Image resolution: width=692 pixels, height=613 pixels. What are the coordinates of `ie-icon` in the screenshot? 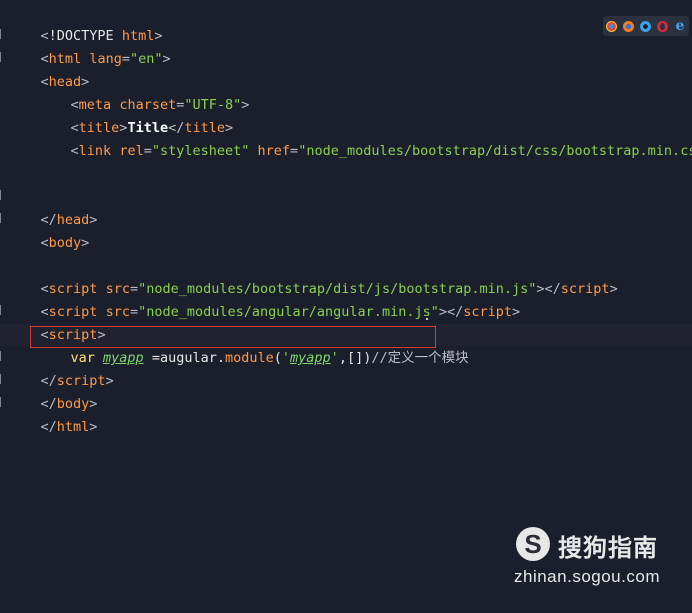 It's located at (645, 26).